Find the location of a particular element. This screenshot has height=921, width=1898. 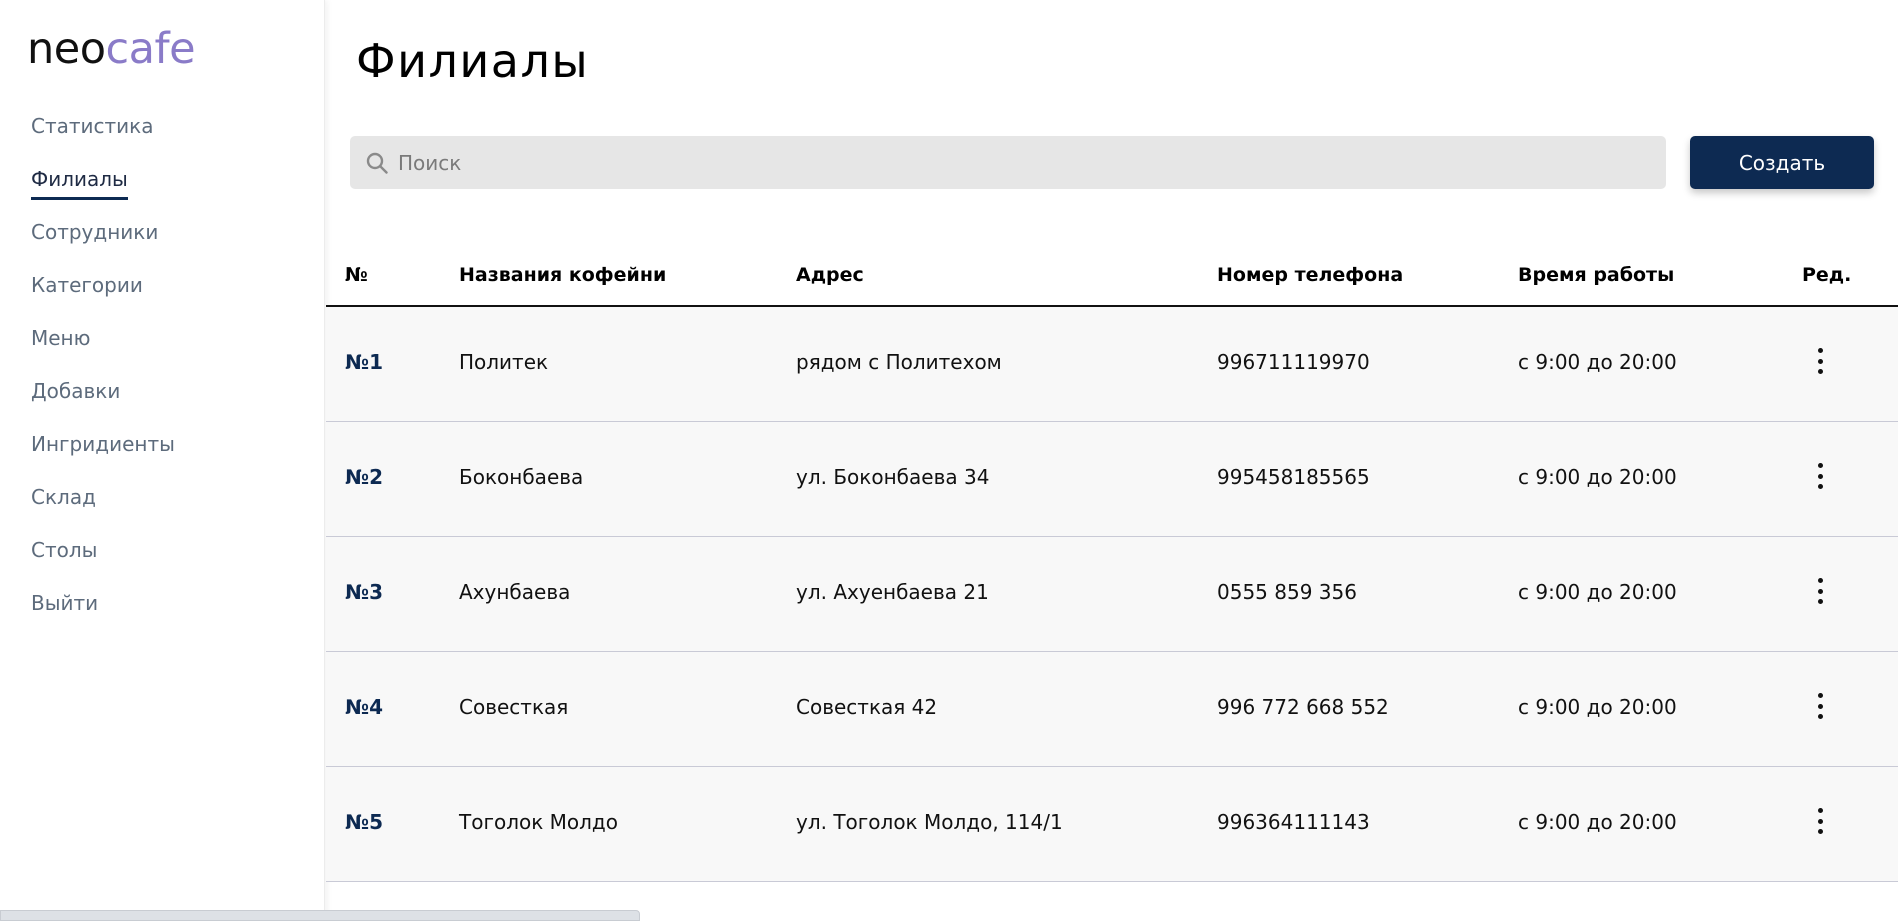

search-input is located at coordinates (1023, 162).